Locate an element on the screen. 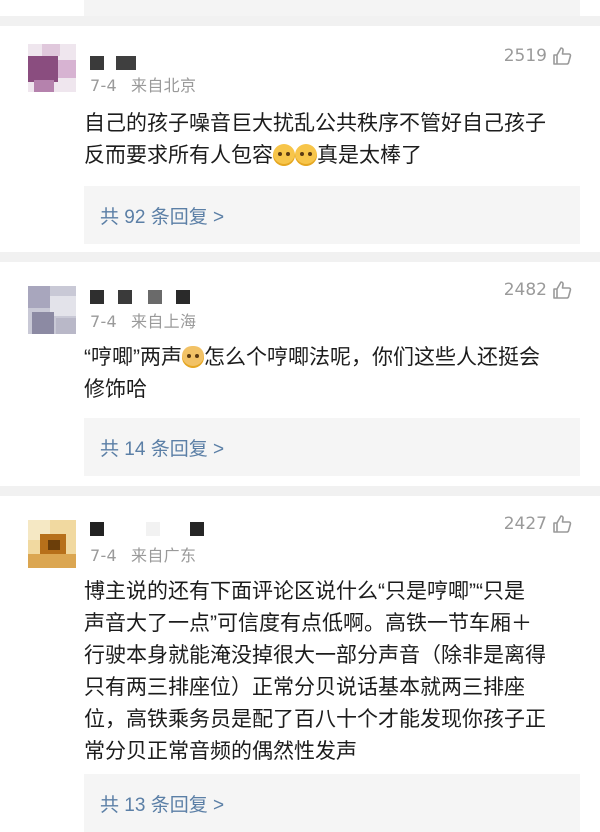 The image size is (600, 832). comment-text-part: 怎么个哼唧法呢，你们这些人还挺会 is located at coordinates (372, 357).